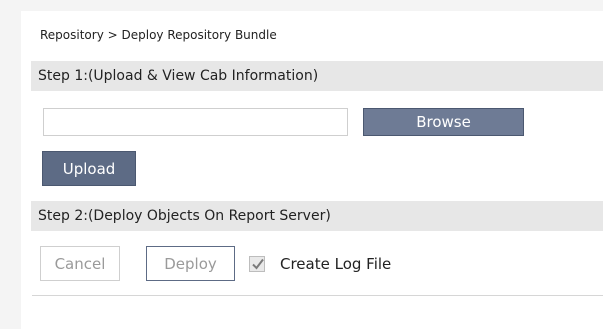  I want to click on checkmark-icon, so click(258, 264).